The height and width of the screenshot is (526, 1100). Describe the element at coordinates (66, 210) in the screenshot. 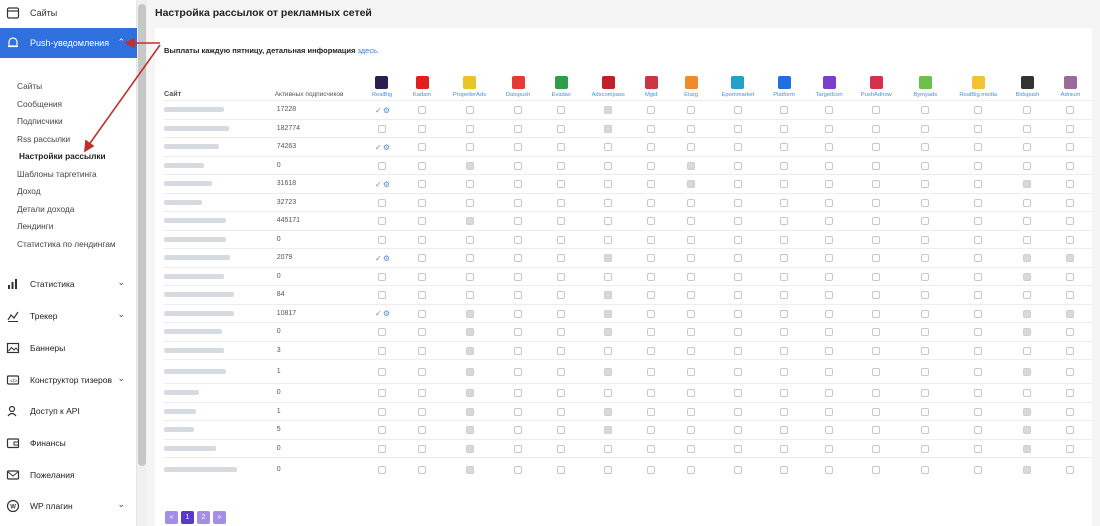

I see `sidebar-subitem: Детали дохода` at that location.